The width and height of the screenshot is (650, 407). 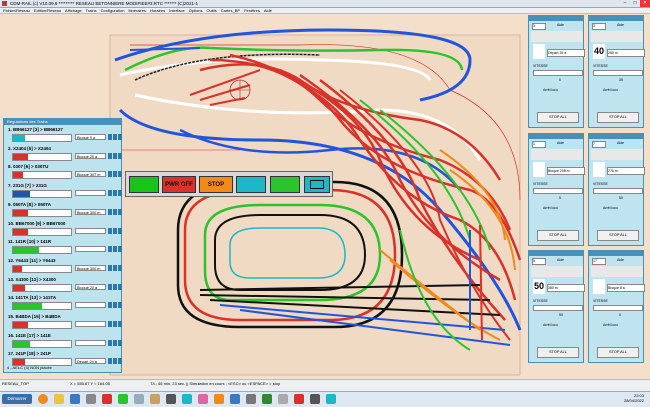 What do you see at coordinates (634, 398) in the screenshot?
I see `clock: 22:03 28/04/2022` at bounding box center [634, 398].